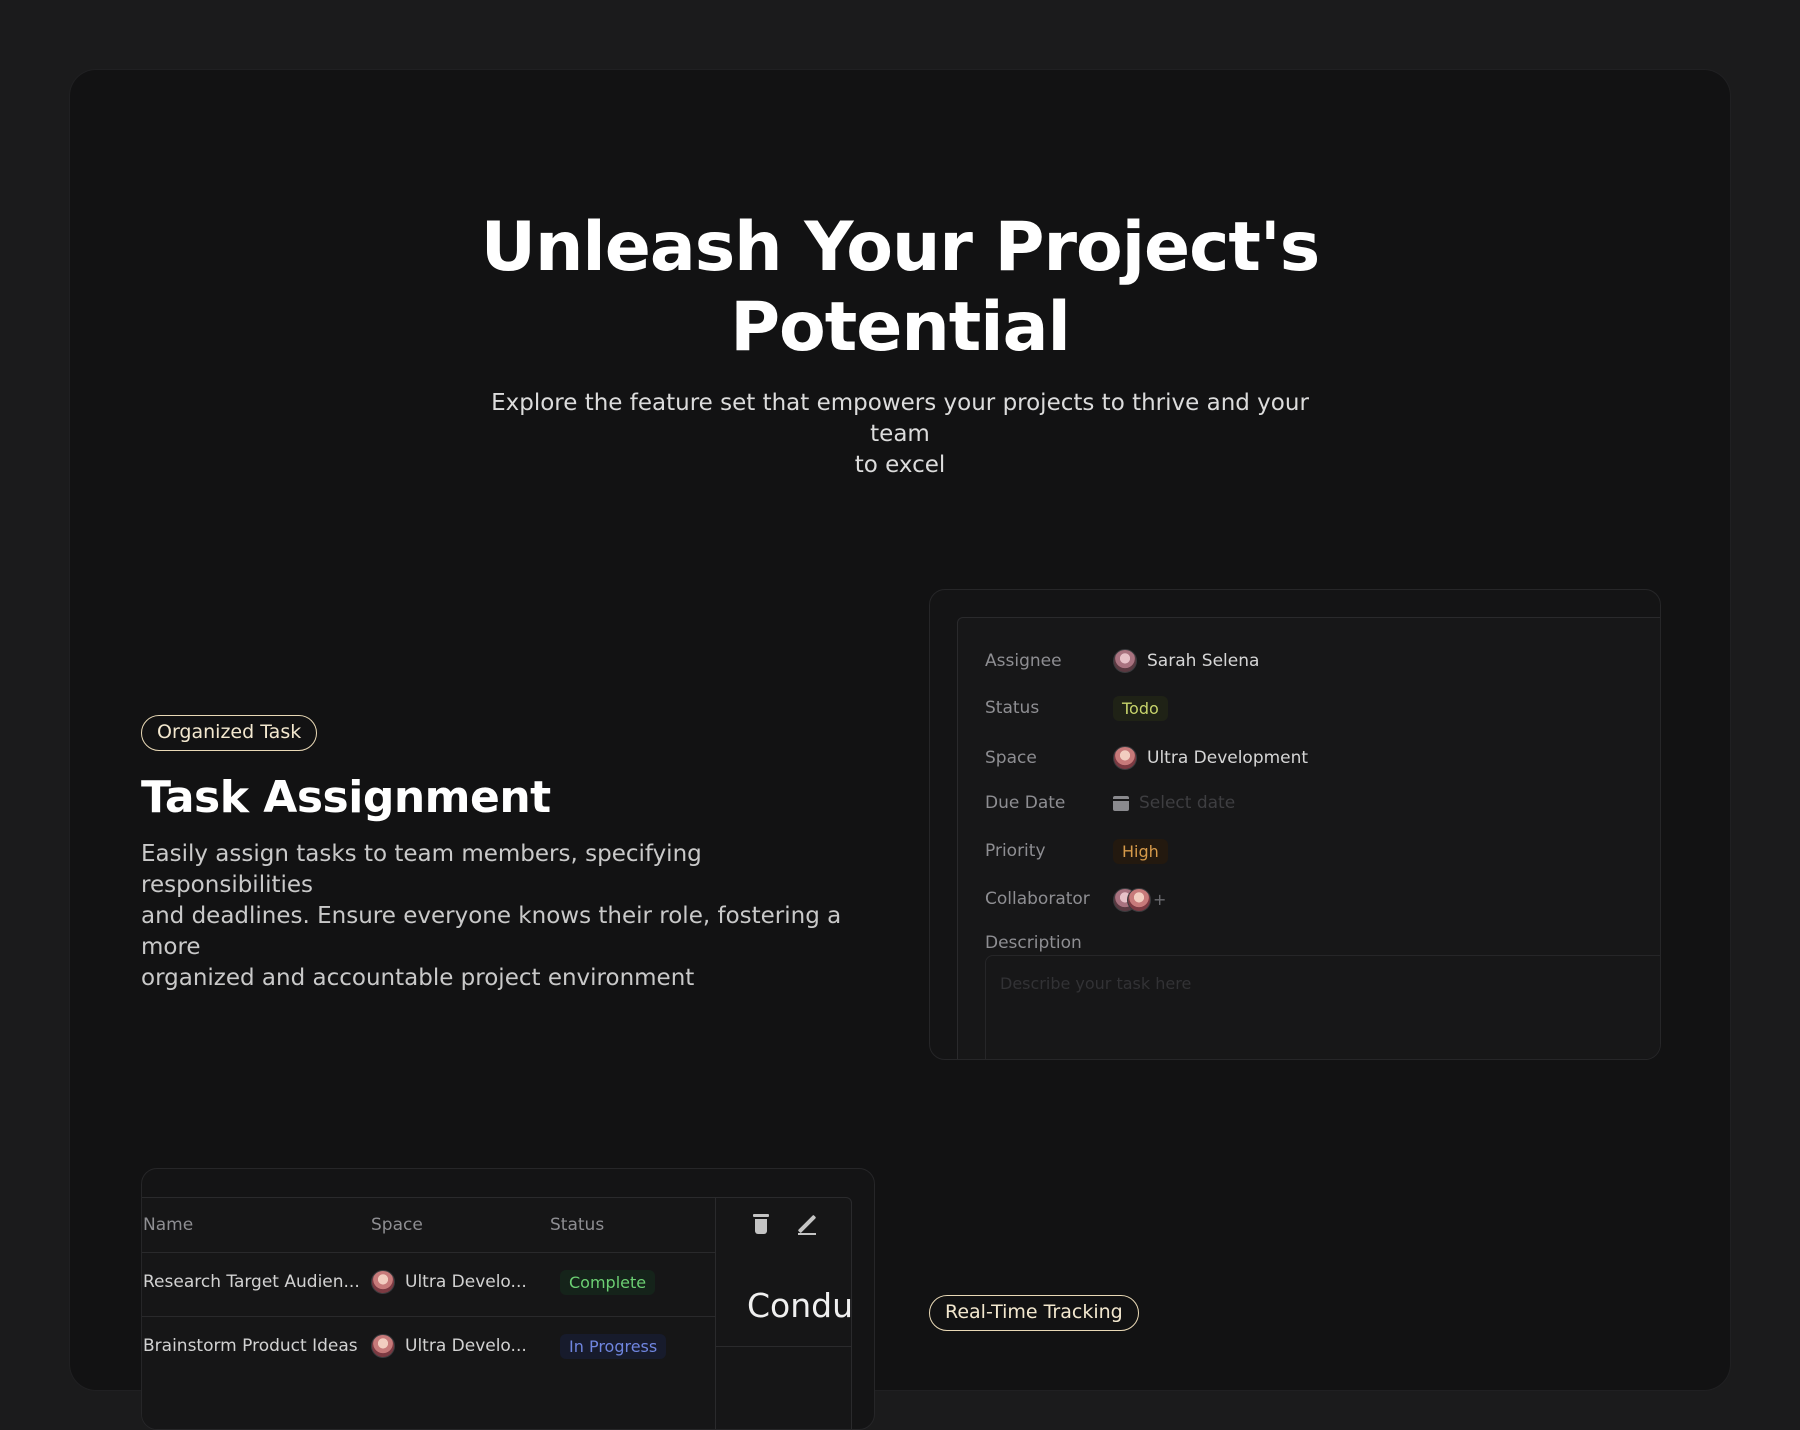 The width and height of the screenshot is (1800, 1430). Describe the element at coordinates (1025, 803) in the screenshot. I see `due-date-label: Due Date` at that location.